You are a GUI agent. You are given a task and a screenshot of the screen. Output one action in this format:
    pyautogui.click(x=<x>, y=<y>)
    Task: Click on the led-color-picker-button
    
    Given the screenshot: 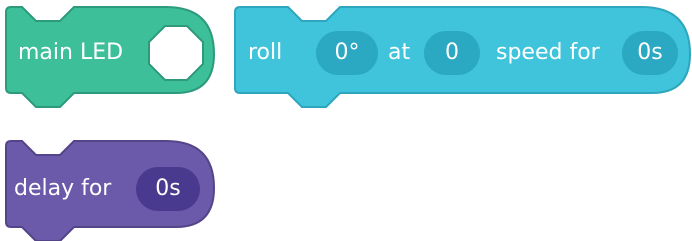 What is the action you would take?
    pyautogui.click(x=176, y=53)
    